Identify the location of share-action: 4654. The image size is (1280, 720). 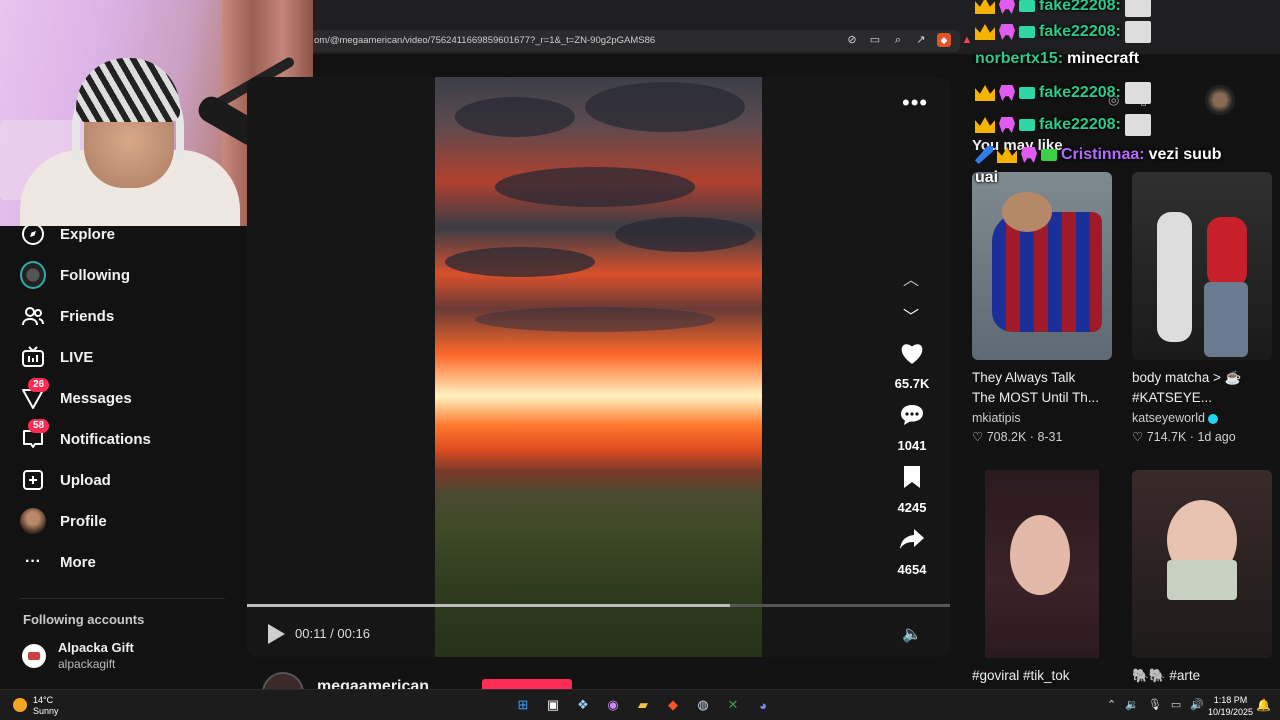
(912, 552).